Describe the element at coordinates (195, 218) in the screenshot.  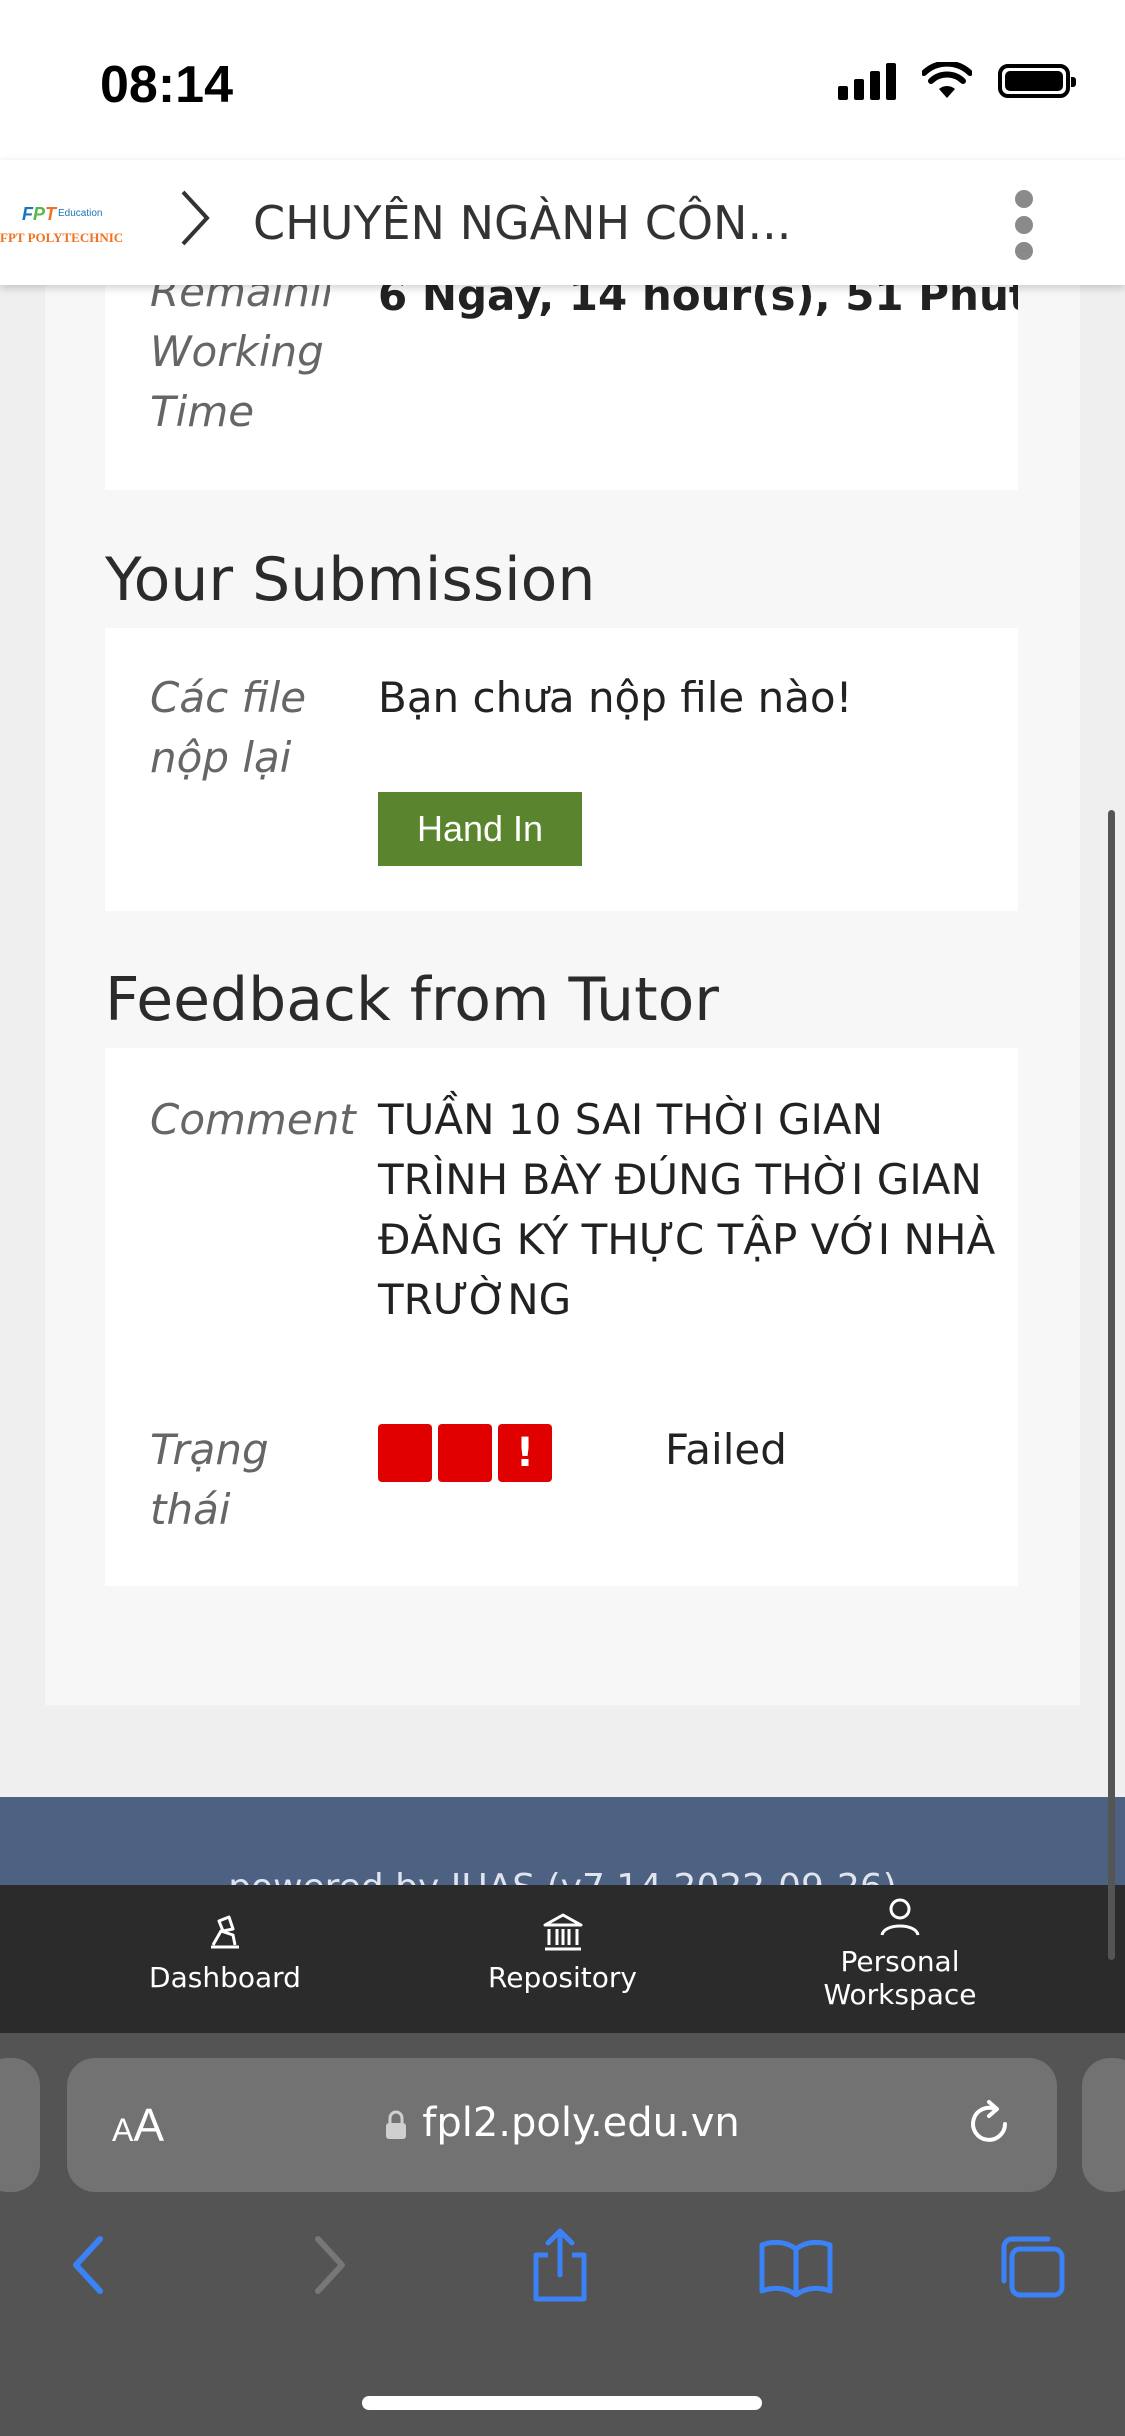
I see `chevron-right-icon` at that location.